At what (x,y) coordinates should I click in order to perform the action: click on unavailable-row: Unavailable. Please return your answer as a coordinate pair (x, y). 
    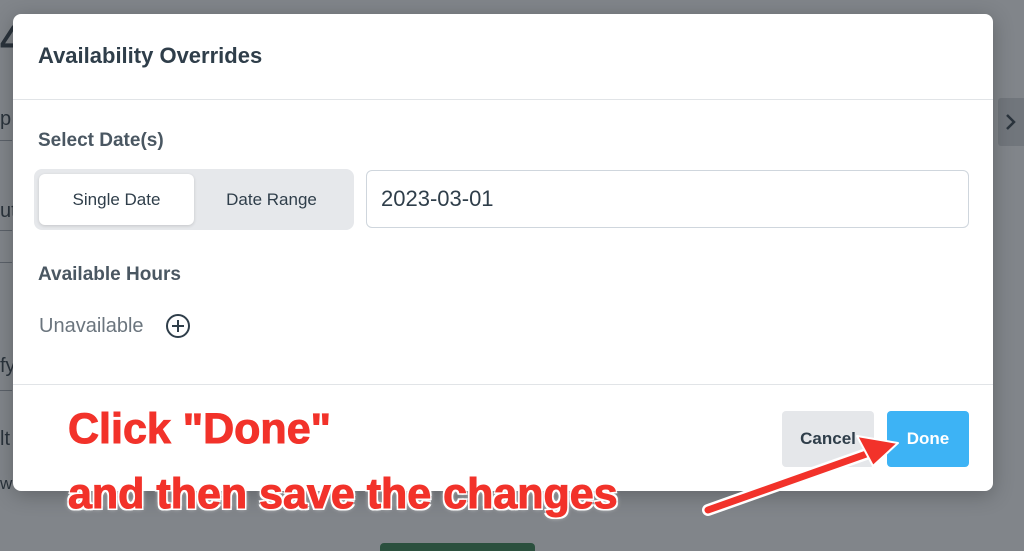
    Looking at the image, I should click on (115, 326).